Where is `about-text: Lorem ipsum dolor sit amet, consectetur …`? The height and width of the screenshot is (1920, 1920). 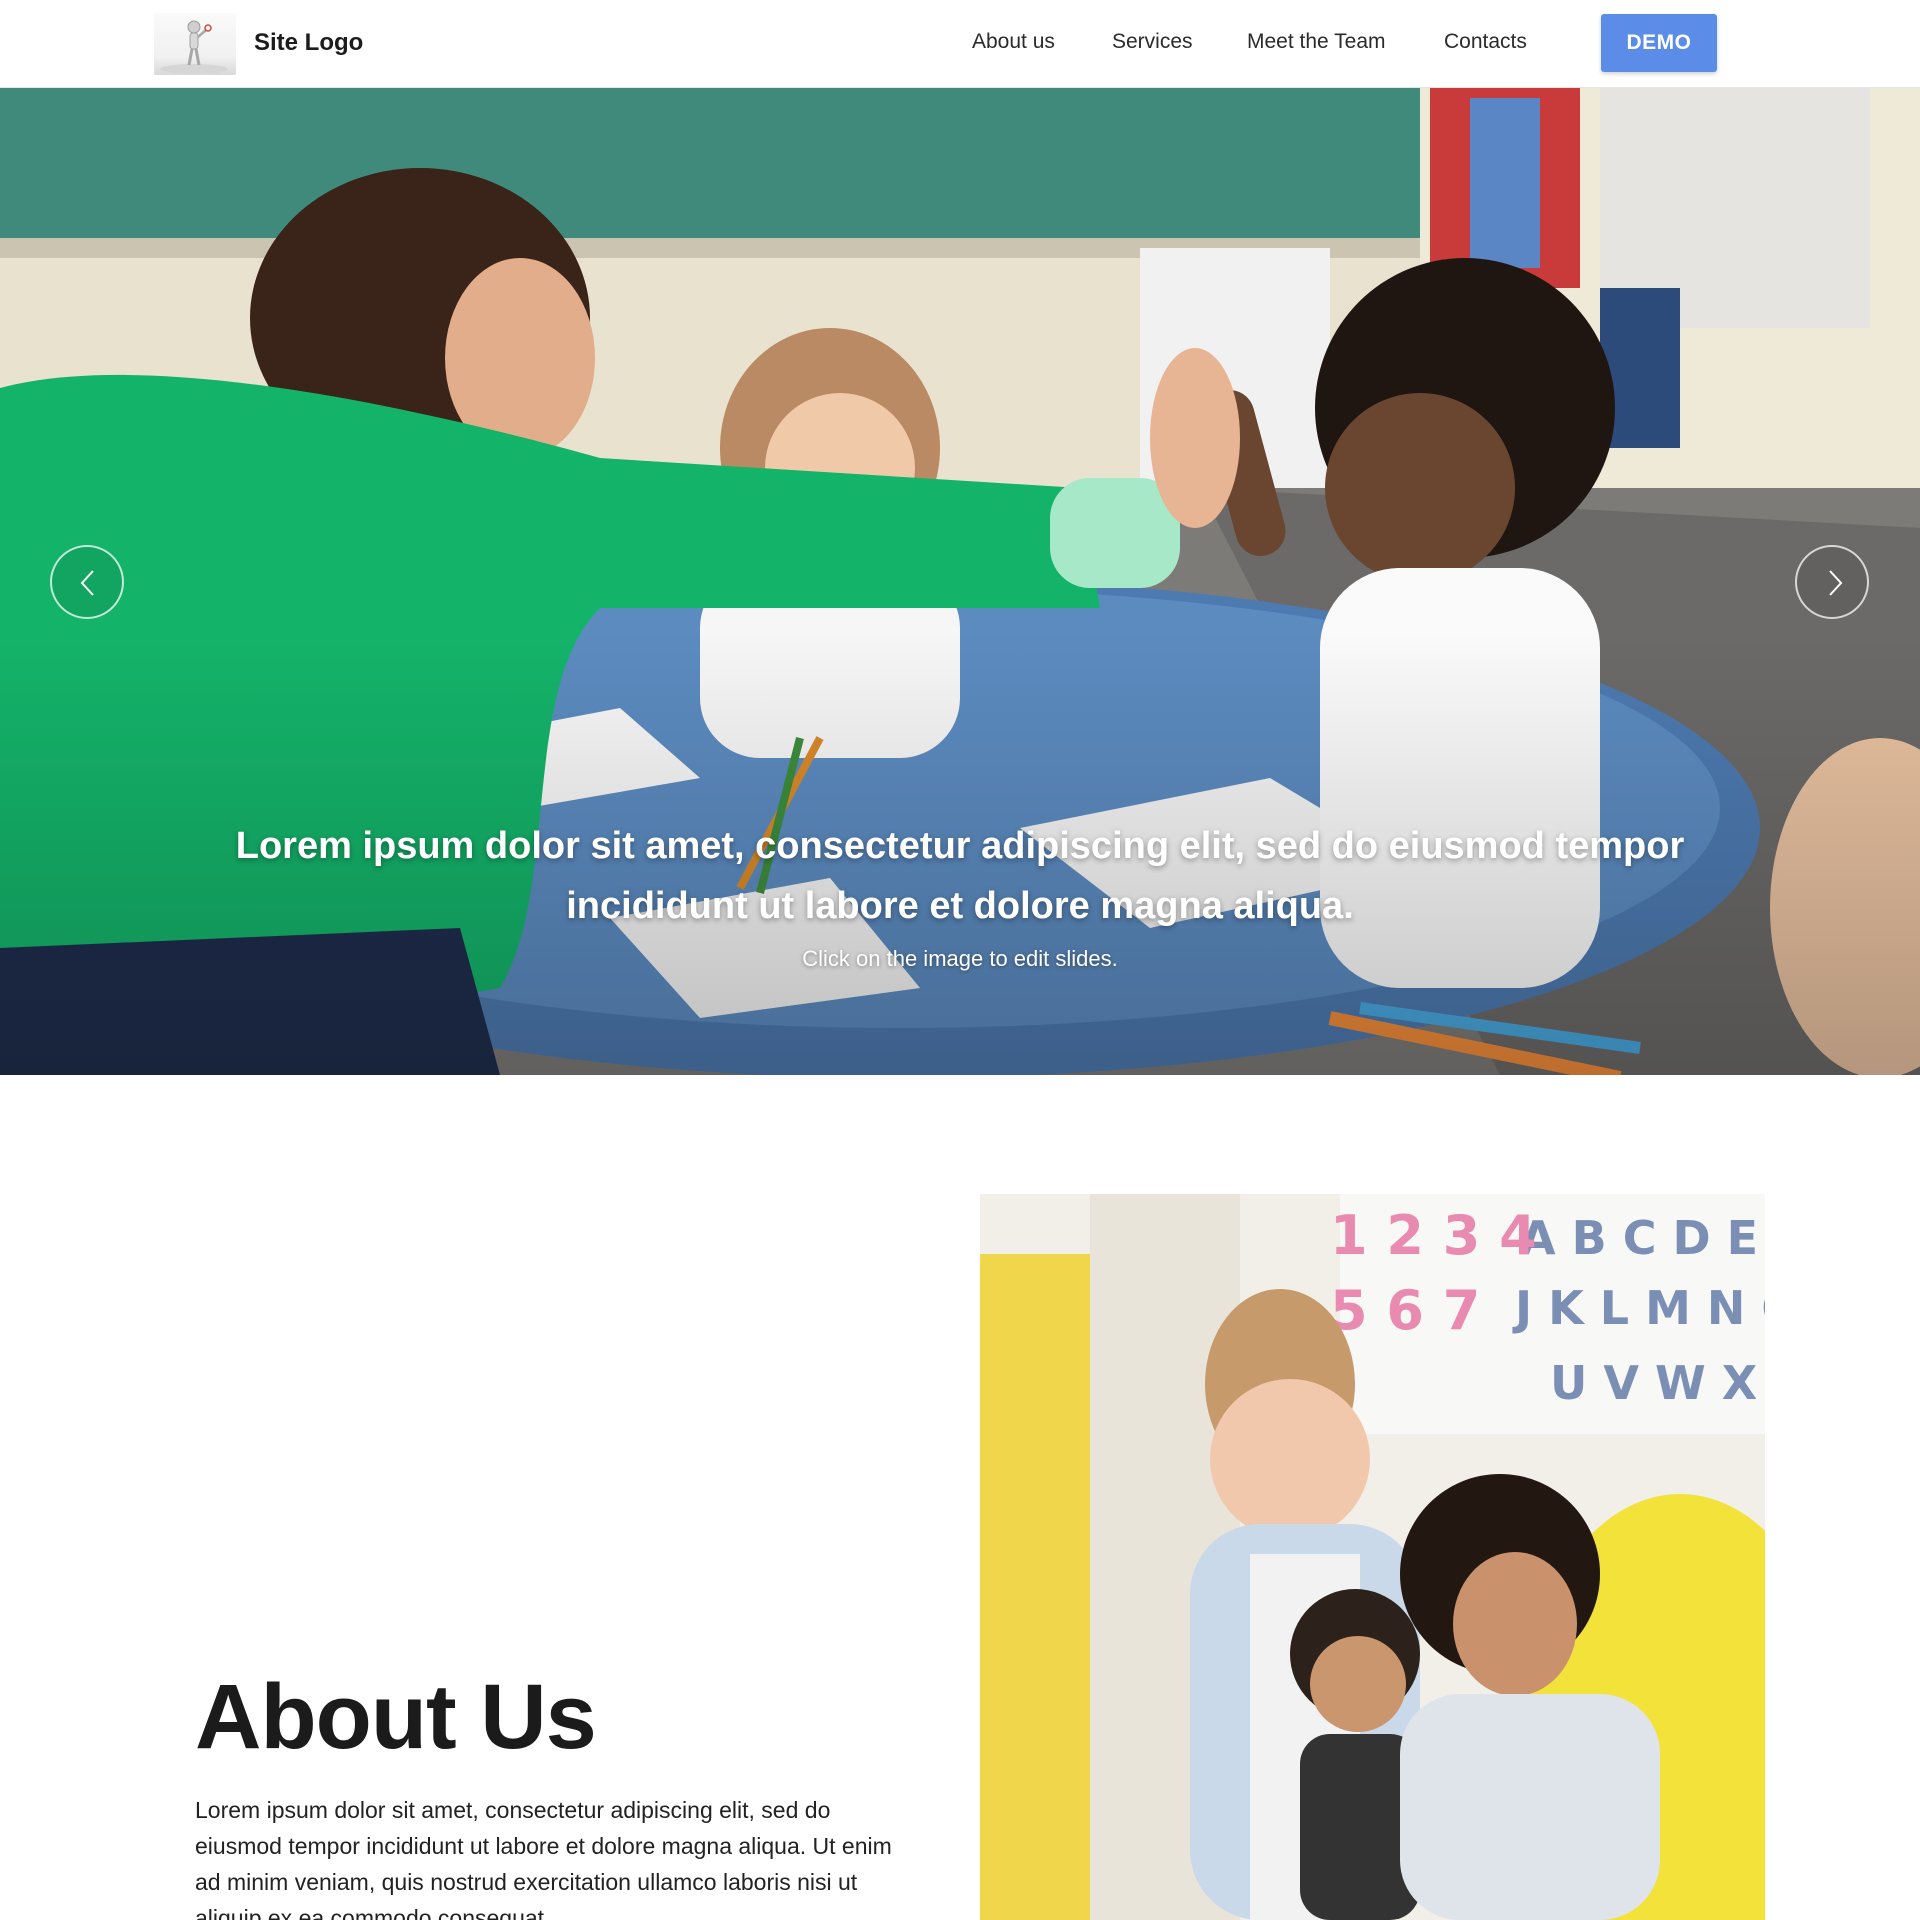 about-text: Lorem ipsum dolor sit amet, consectetur … is located at coordinates (543, 1858).